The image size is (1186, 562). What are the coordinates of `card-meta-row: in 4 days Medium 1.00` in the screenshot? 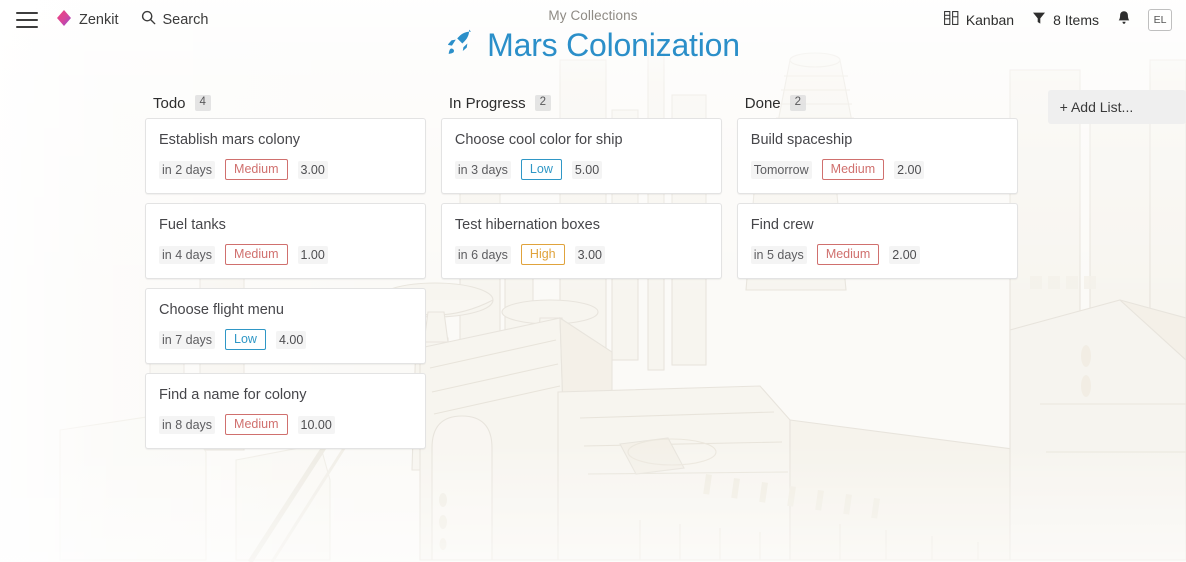 It's located at (285, 254).